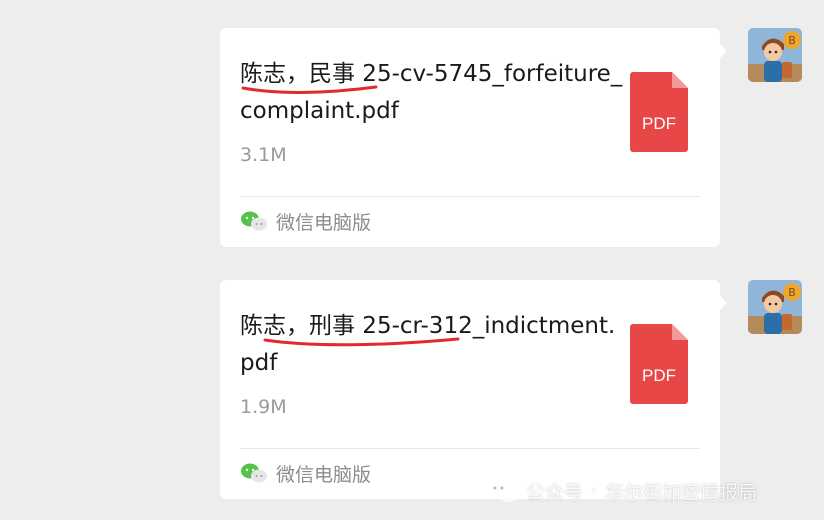 The image size is (824, 520). What do you see at coordinates (503, 491) in the screenshot?
I see `wechat-official-account-icon` at bounding box center [503, 491].